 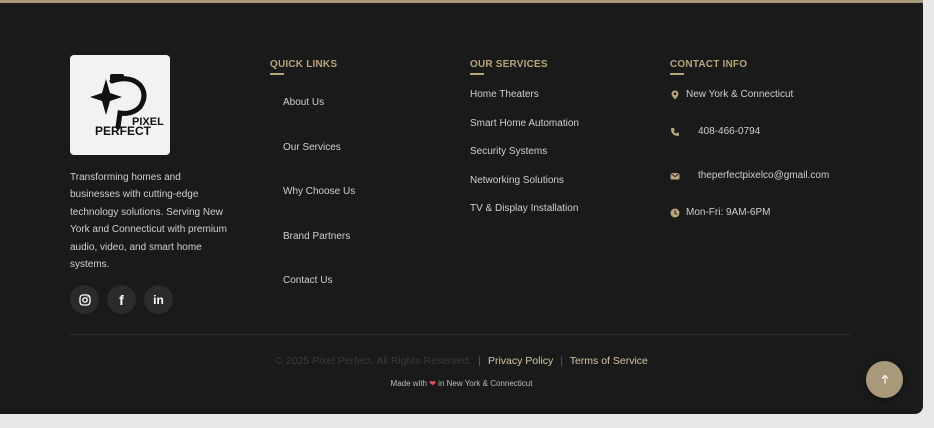 I want to click on contact-phone: 408-466-0794, so click(x=715, y=131).